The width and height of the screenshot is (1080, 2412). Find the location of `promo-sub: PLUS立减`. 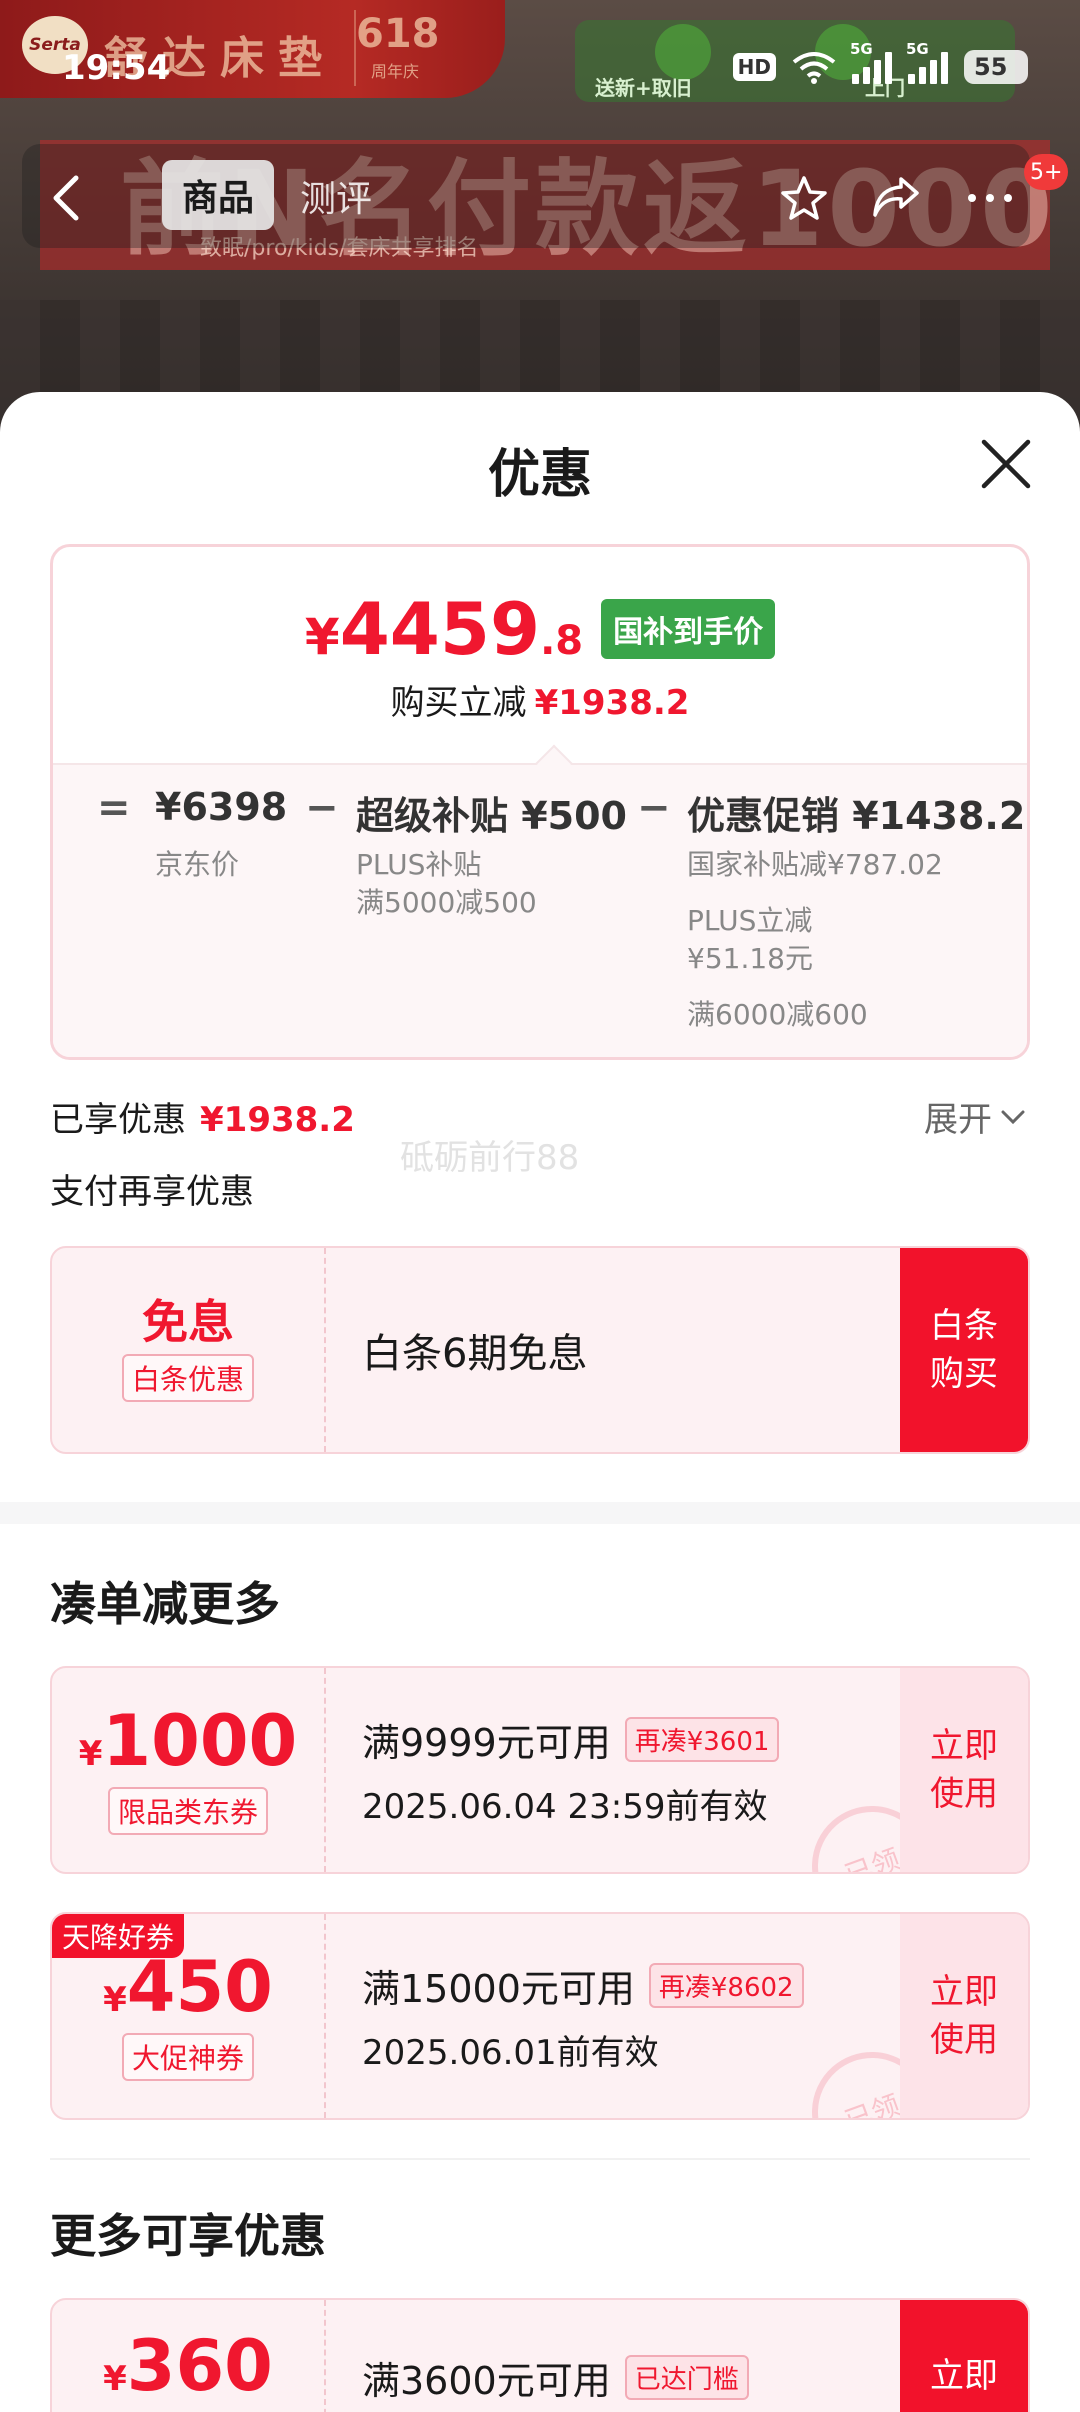

promo-sub: PLUS立减 is located at coordinates (750, 920).